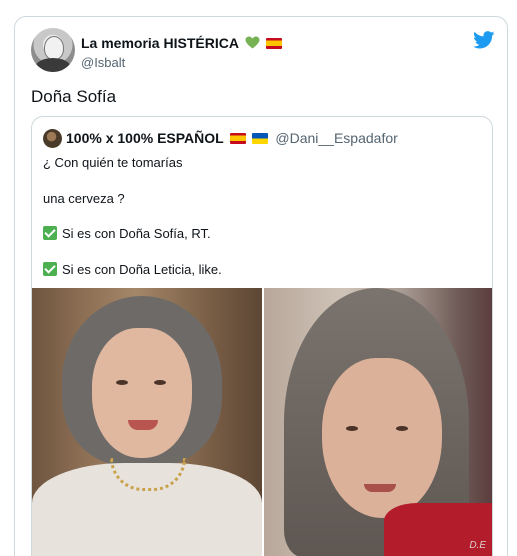 The width and height of the screenshot is (517, 556). I want to click on photo-right-mouth, so click(380, 488).